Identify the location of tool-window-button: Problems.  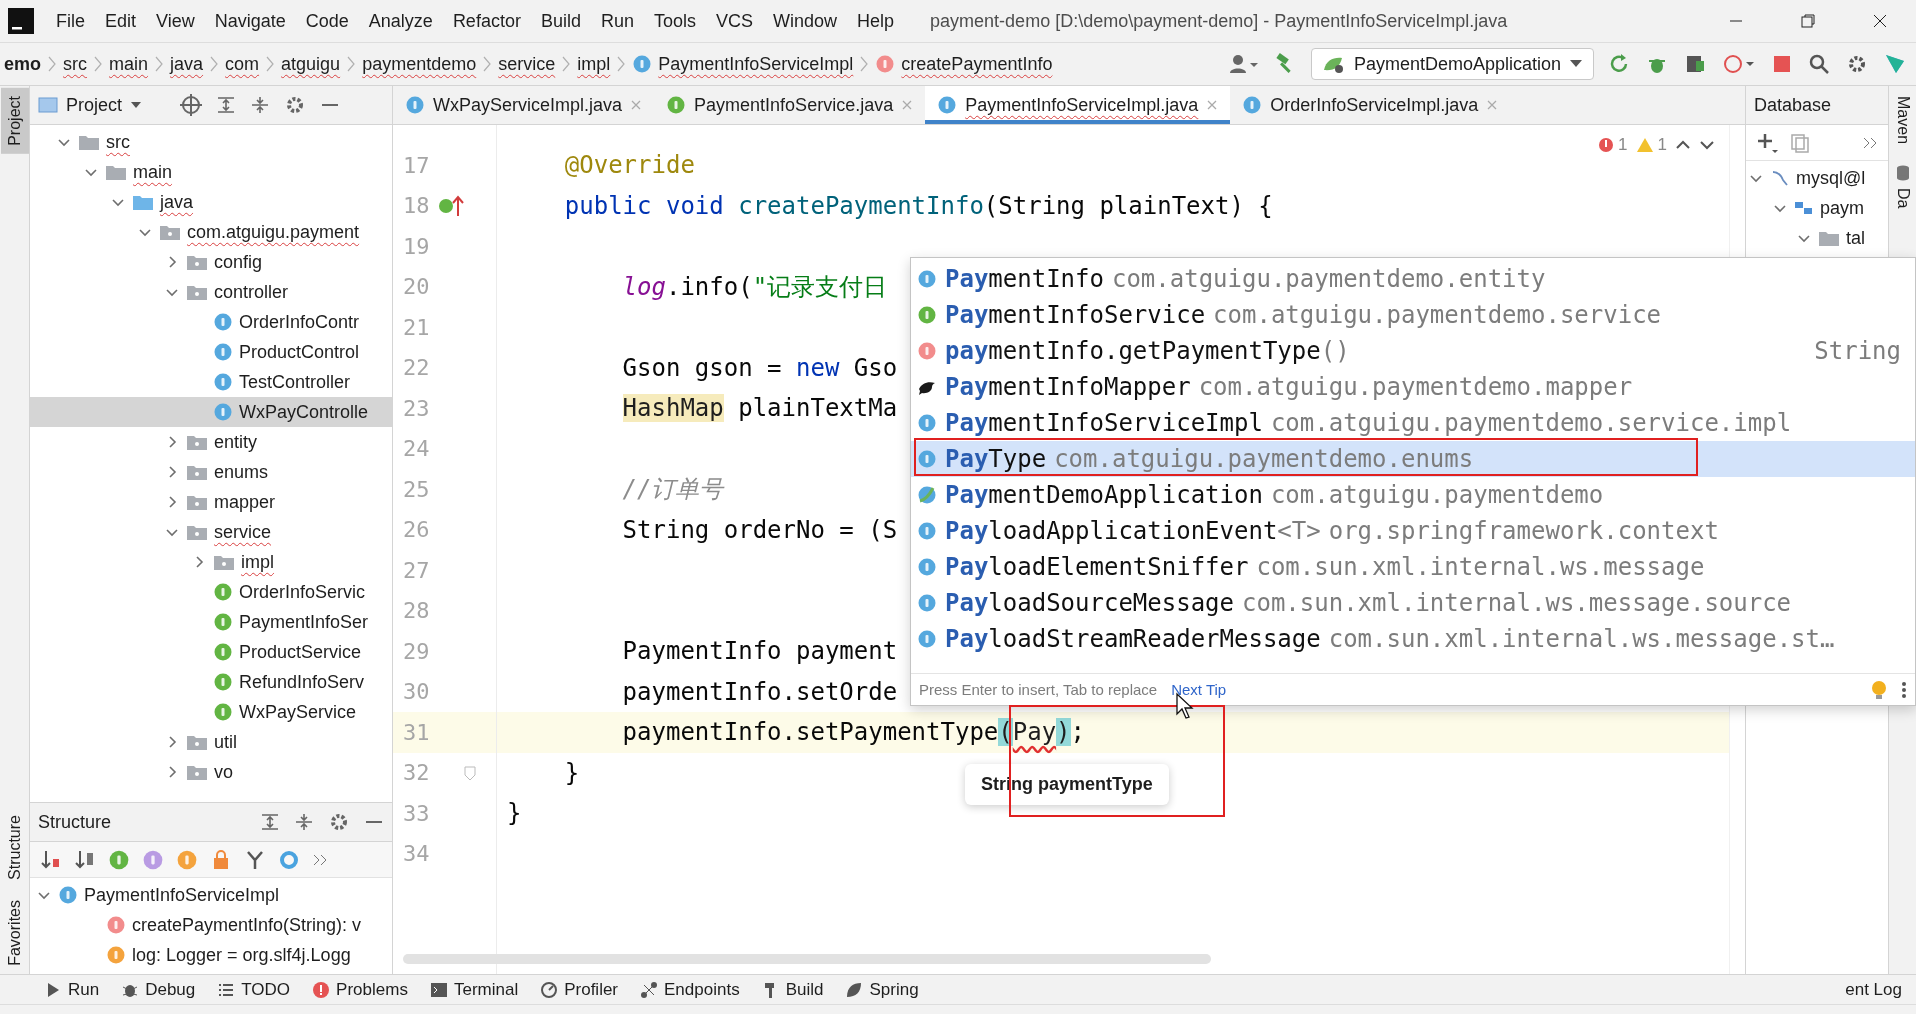
(360, 989).